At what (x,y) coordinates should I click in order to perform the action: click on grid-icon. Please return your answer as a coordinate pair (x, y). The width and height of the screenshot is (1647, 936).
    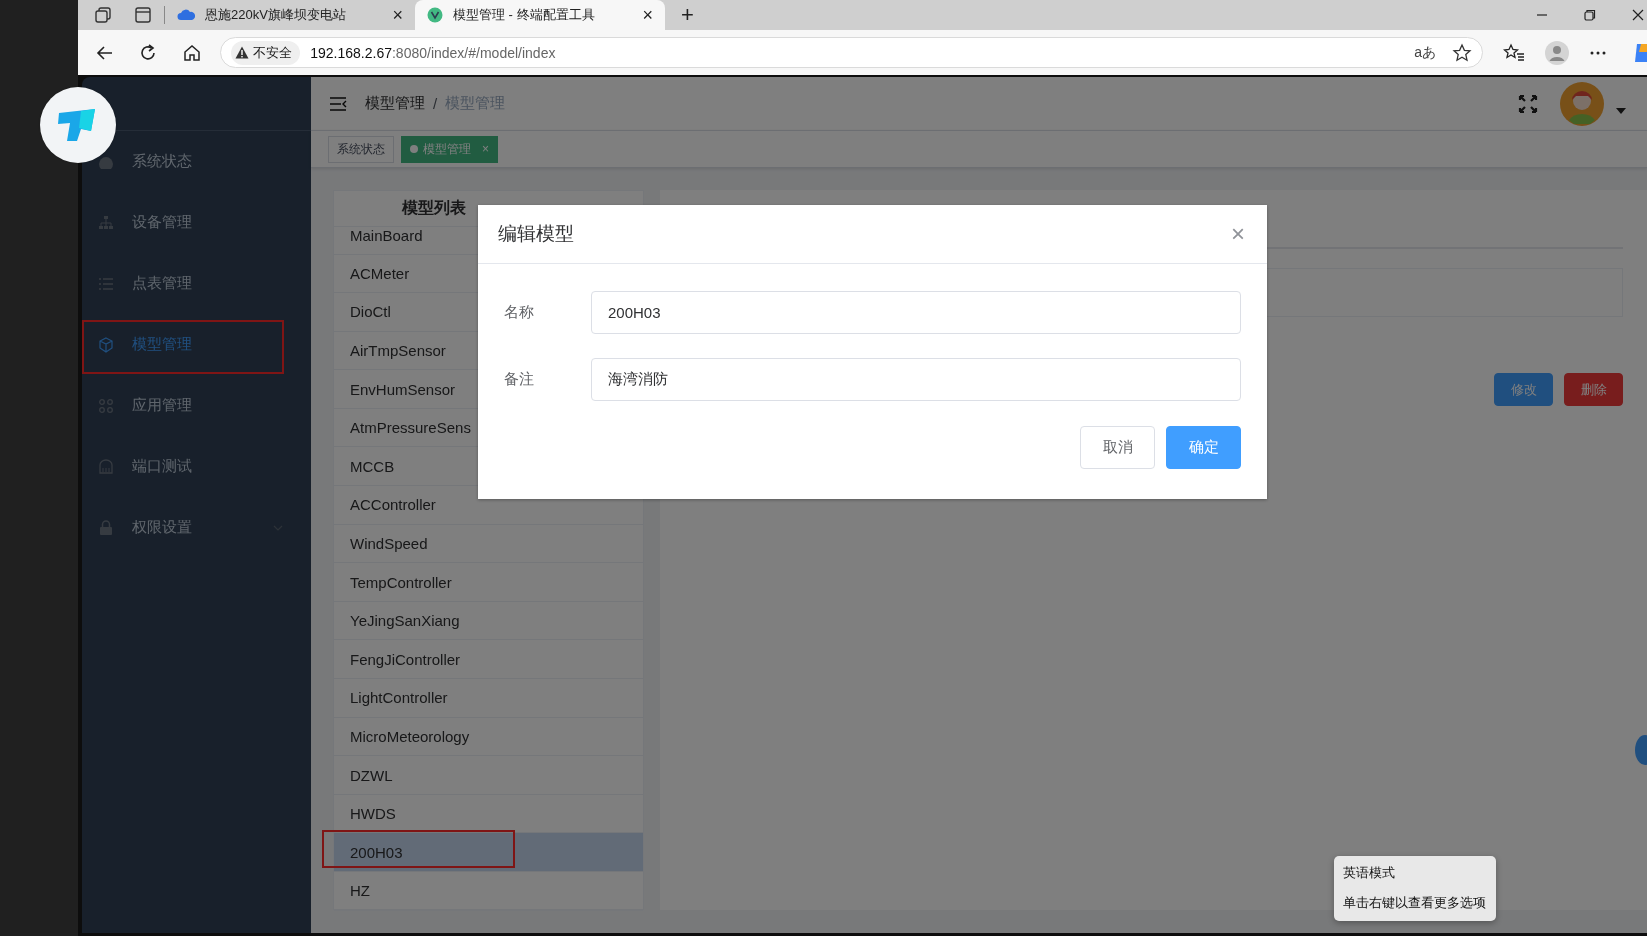
    Looking at the image, I should click on (106, 405).